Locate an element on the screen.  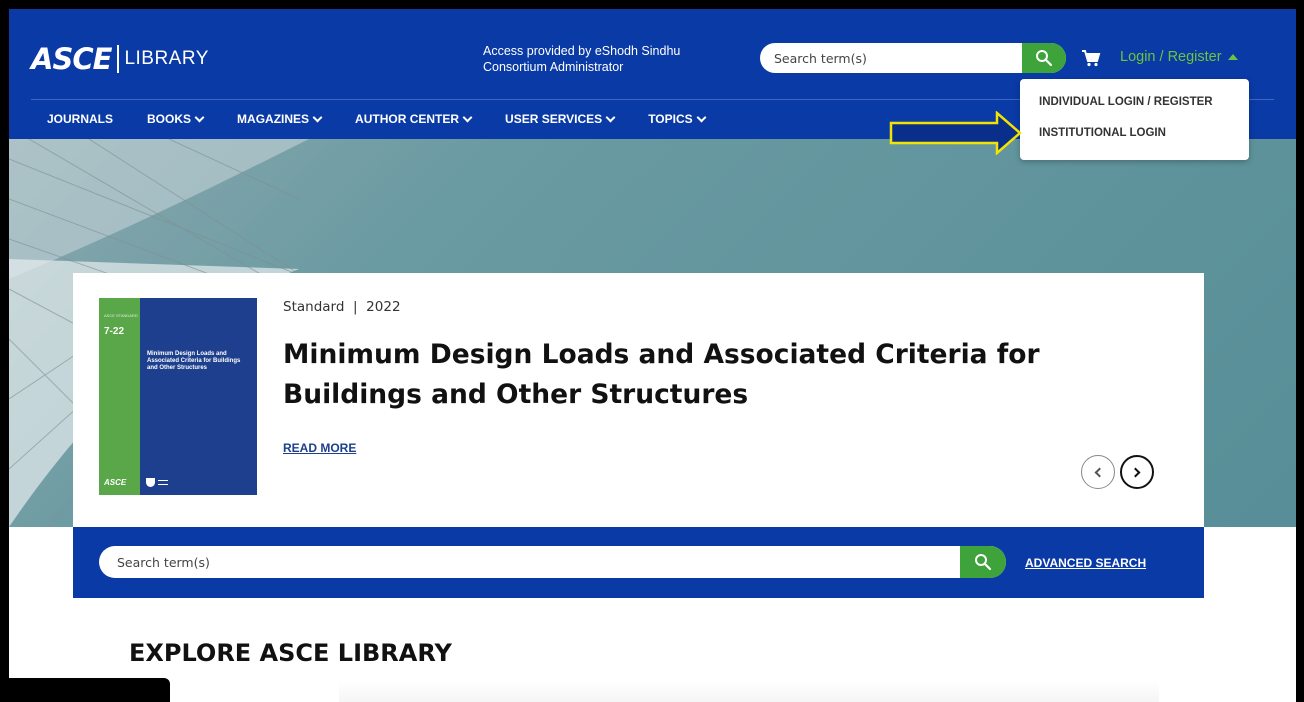
logo-library-text: LIBRARY is located at coordinates (166, 58).